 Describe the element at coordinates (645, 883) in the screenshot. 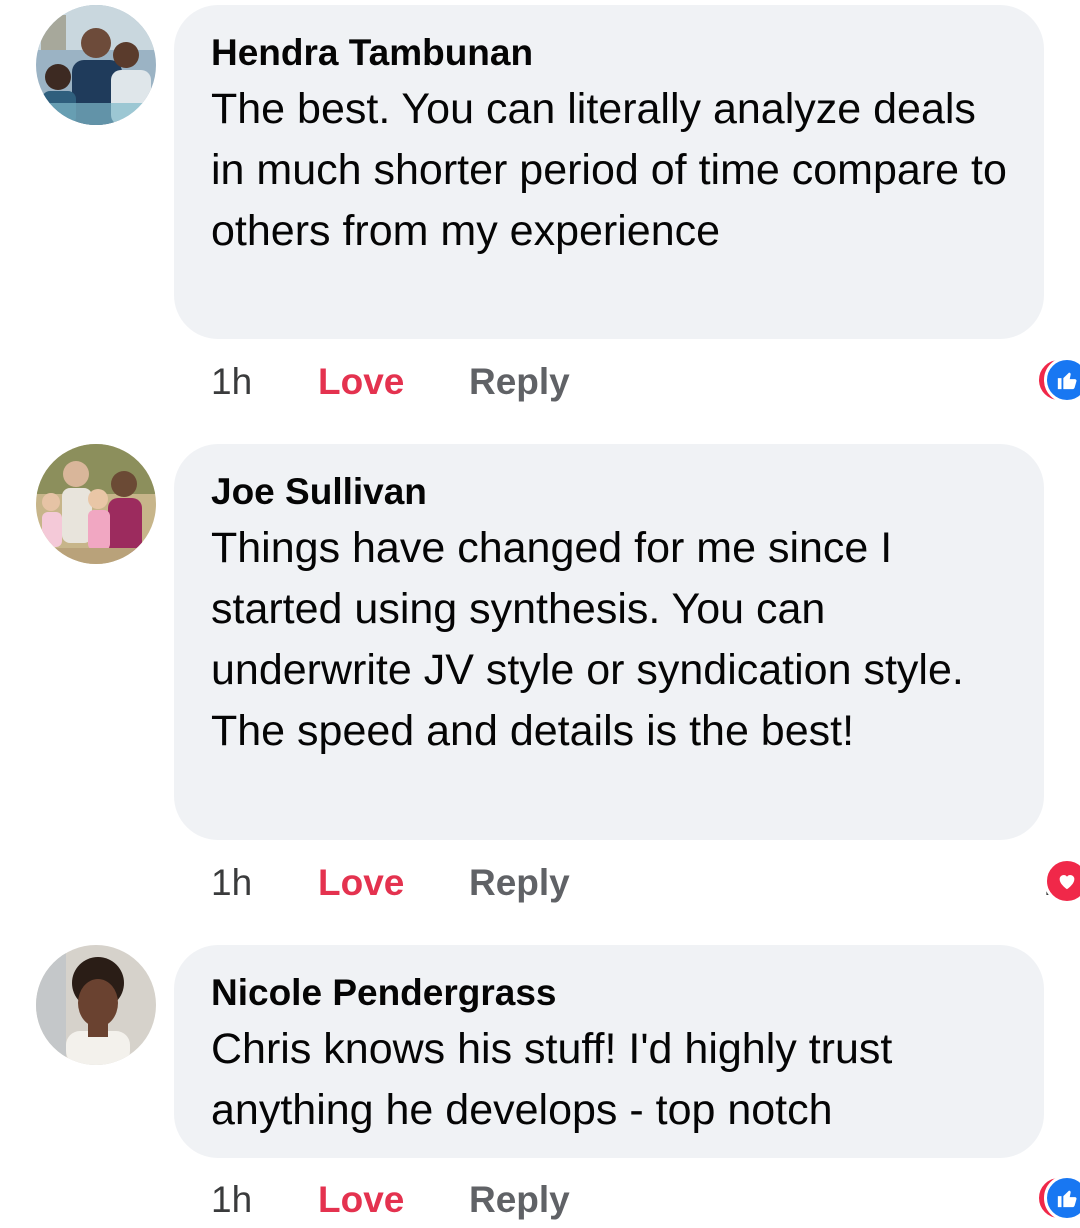

I see `comment-actions: 1h Love Reply 1` at that location.